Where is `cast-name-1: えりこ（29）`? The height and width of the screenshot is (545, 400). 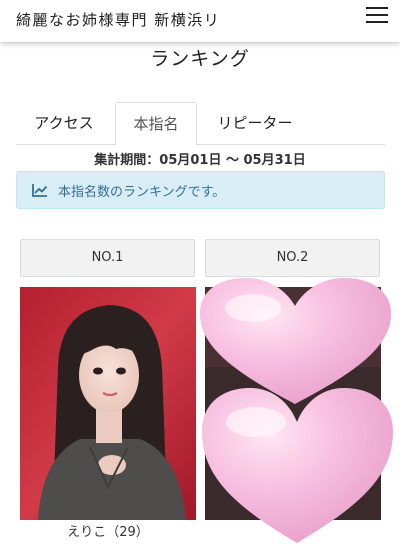 cast-name-1: えりこ（29） is located at coordinates (108, 530).